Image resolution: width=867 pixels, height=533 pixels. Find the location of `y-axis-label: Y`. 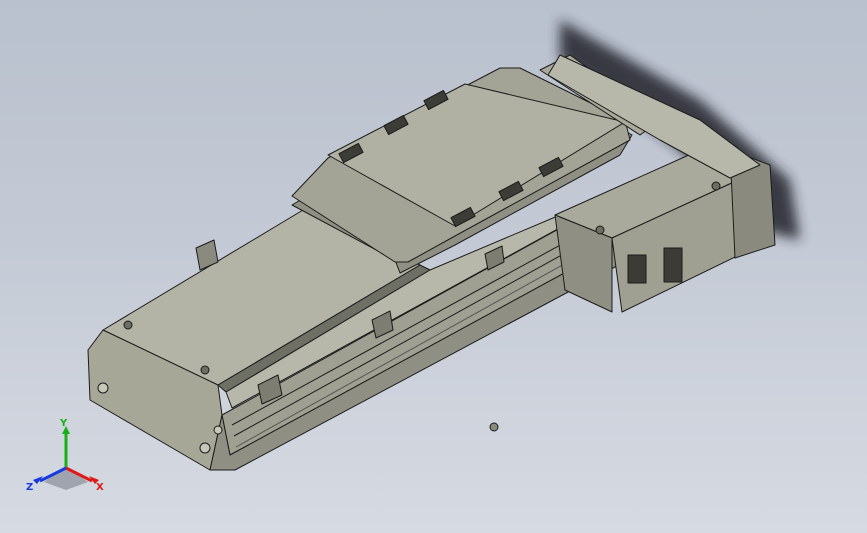

y-axis-label: Y is located at coordinates (63, 423).